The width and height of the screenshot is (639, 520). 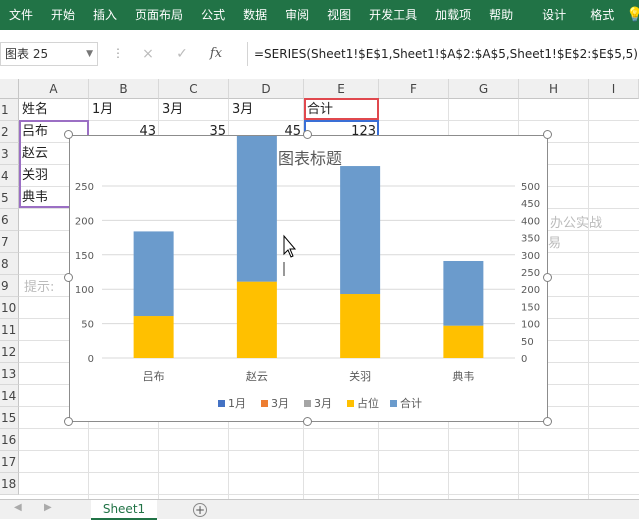 What do you see at coordinates (9, 308) in the screenshot?
I see `row-header-10: 10` at bounding box center [9, 308].